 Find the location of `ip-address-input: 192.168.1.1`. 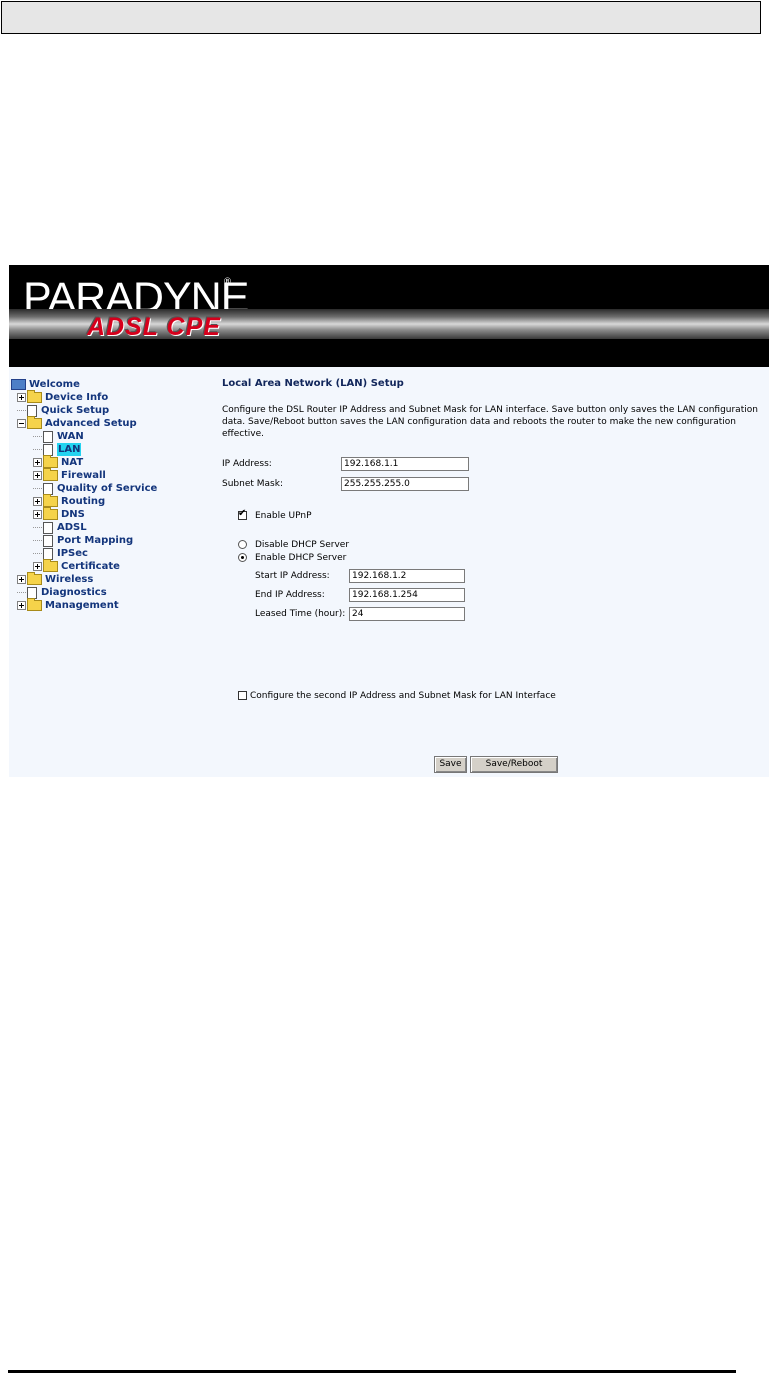

ip-address-input: 192.168.1.1 is located at coordinates (405, 464).